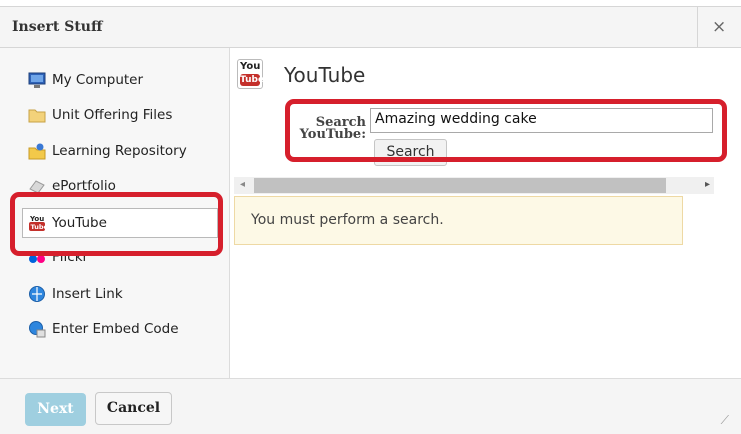 The height and width of the screenshot is (434, 741). I want to click on globe-link-icon, so click(37, 294).